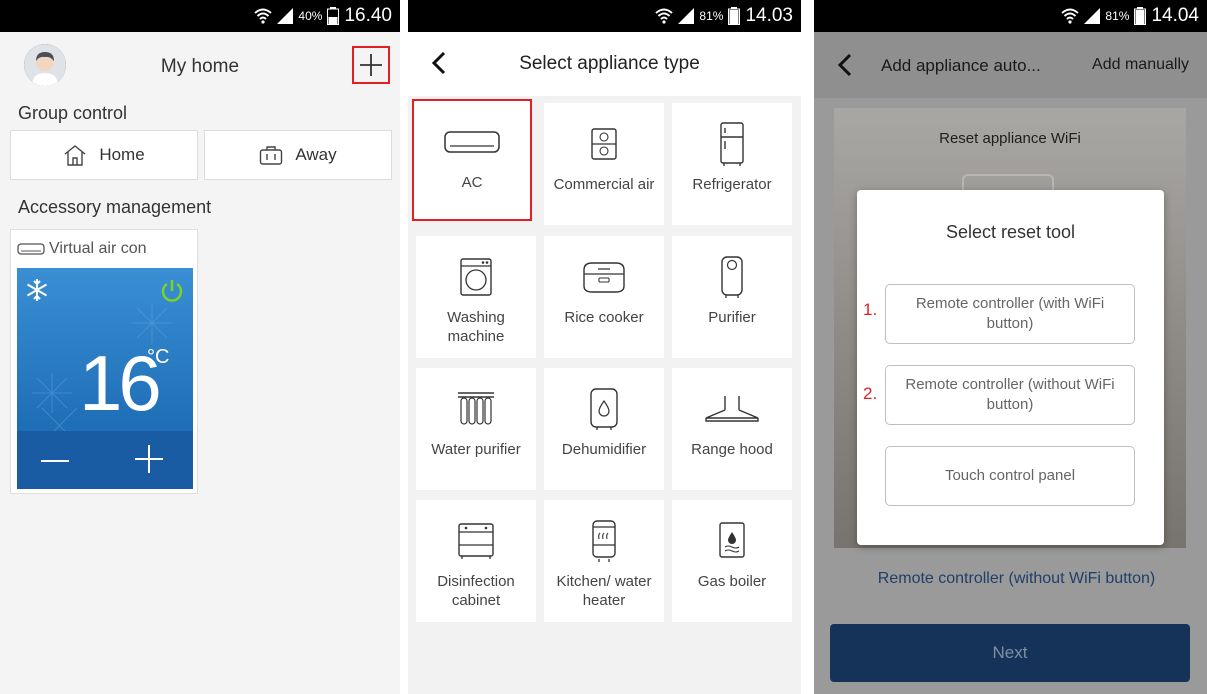 Image resolution: width=1207 pixels, height=694 pixels. What do you see at coordinates (37, 290) in the screenshot?
I see `snowflake-mode-icon` at bounding box center [37, 290].